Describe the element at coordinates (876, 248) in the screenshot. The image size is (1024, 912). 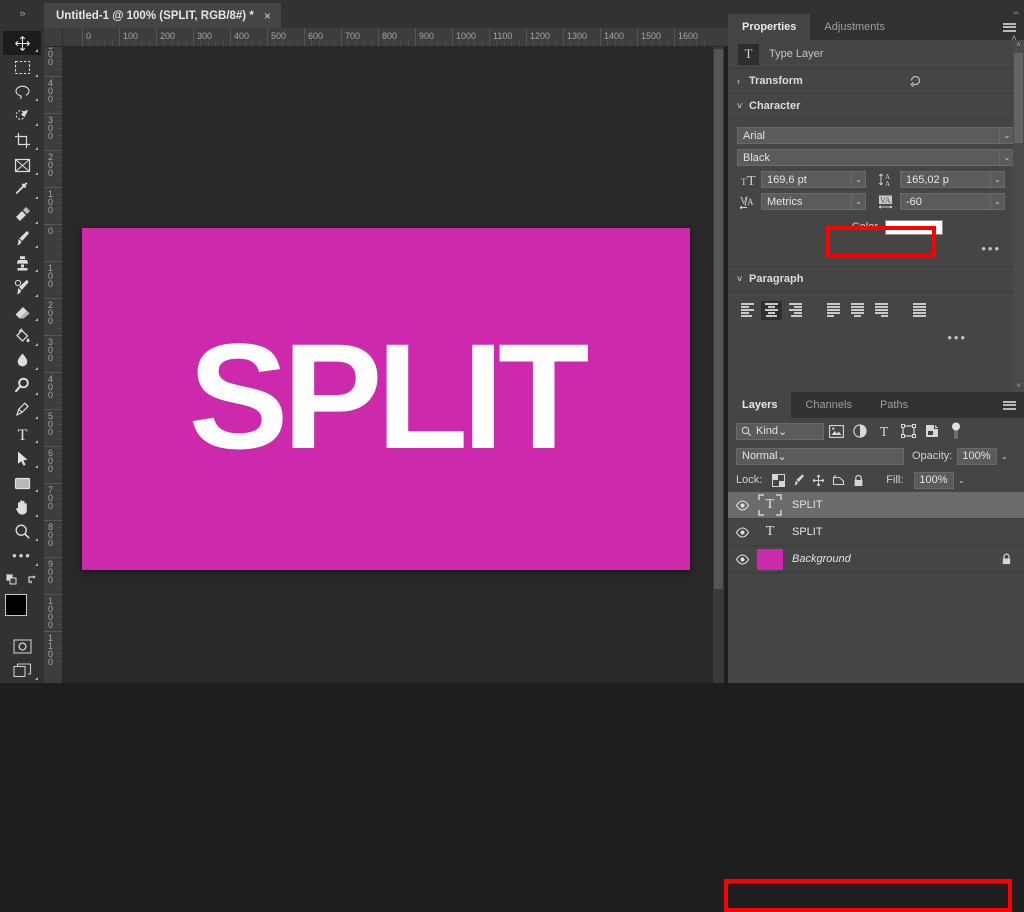
I see `character-more-options: •••` at that location.